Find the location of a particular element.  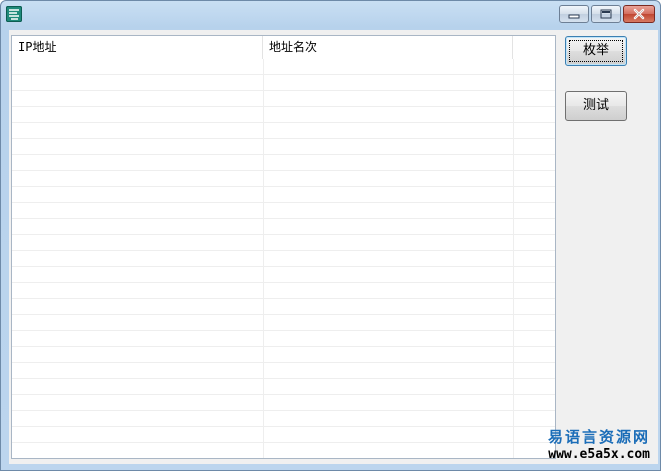

list-header: IP地址 地址名次 is located at coordinates (283, 47).